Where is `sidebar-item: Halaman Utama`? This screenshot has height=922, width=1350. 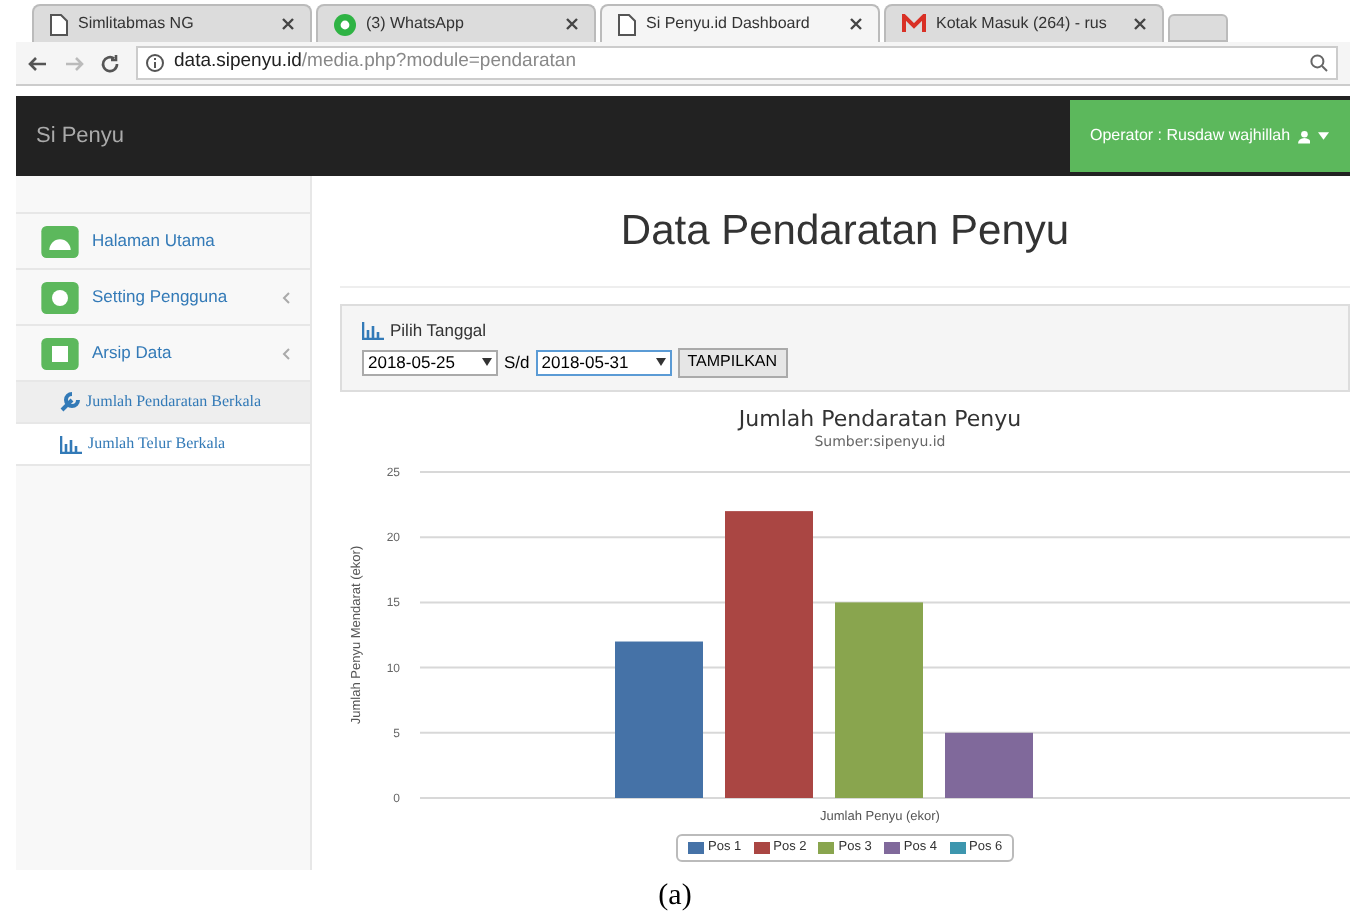 sidebar-item: Halaman Utama is located at coordinates (163, 242).